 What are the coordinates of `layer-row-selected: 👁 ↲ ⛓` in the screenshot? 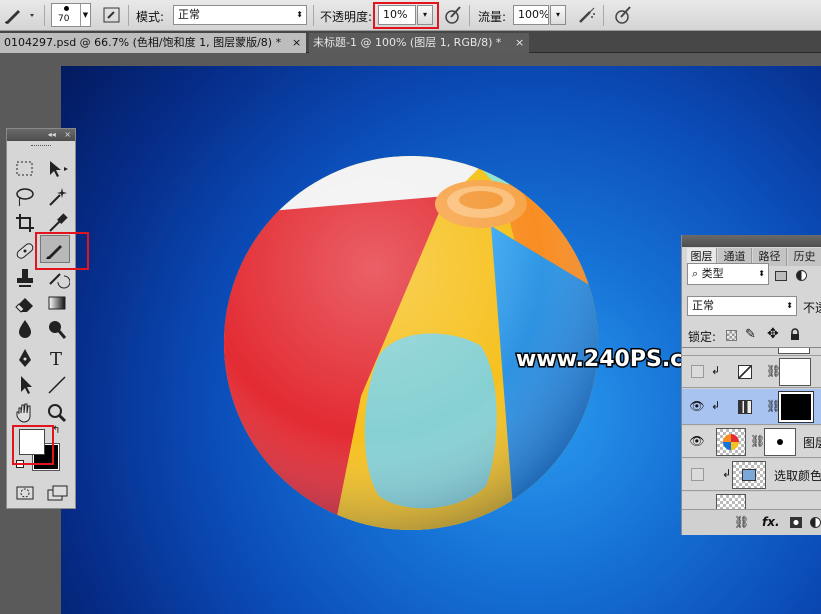 It's located at (751, 407).